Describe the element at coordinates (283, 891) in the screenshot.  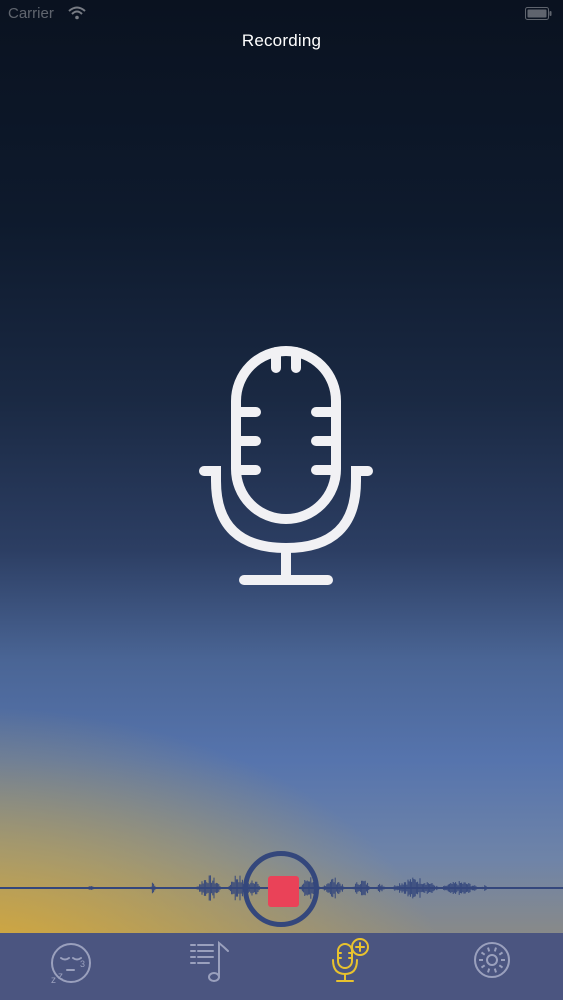
I see `stop-icon` at that location.